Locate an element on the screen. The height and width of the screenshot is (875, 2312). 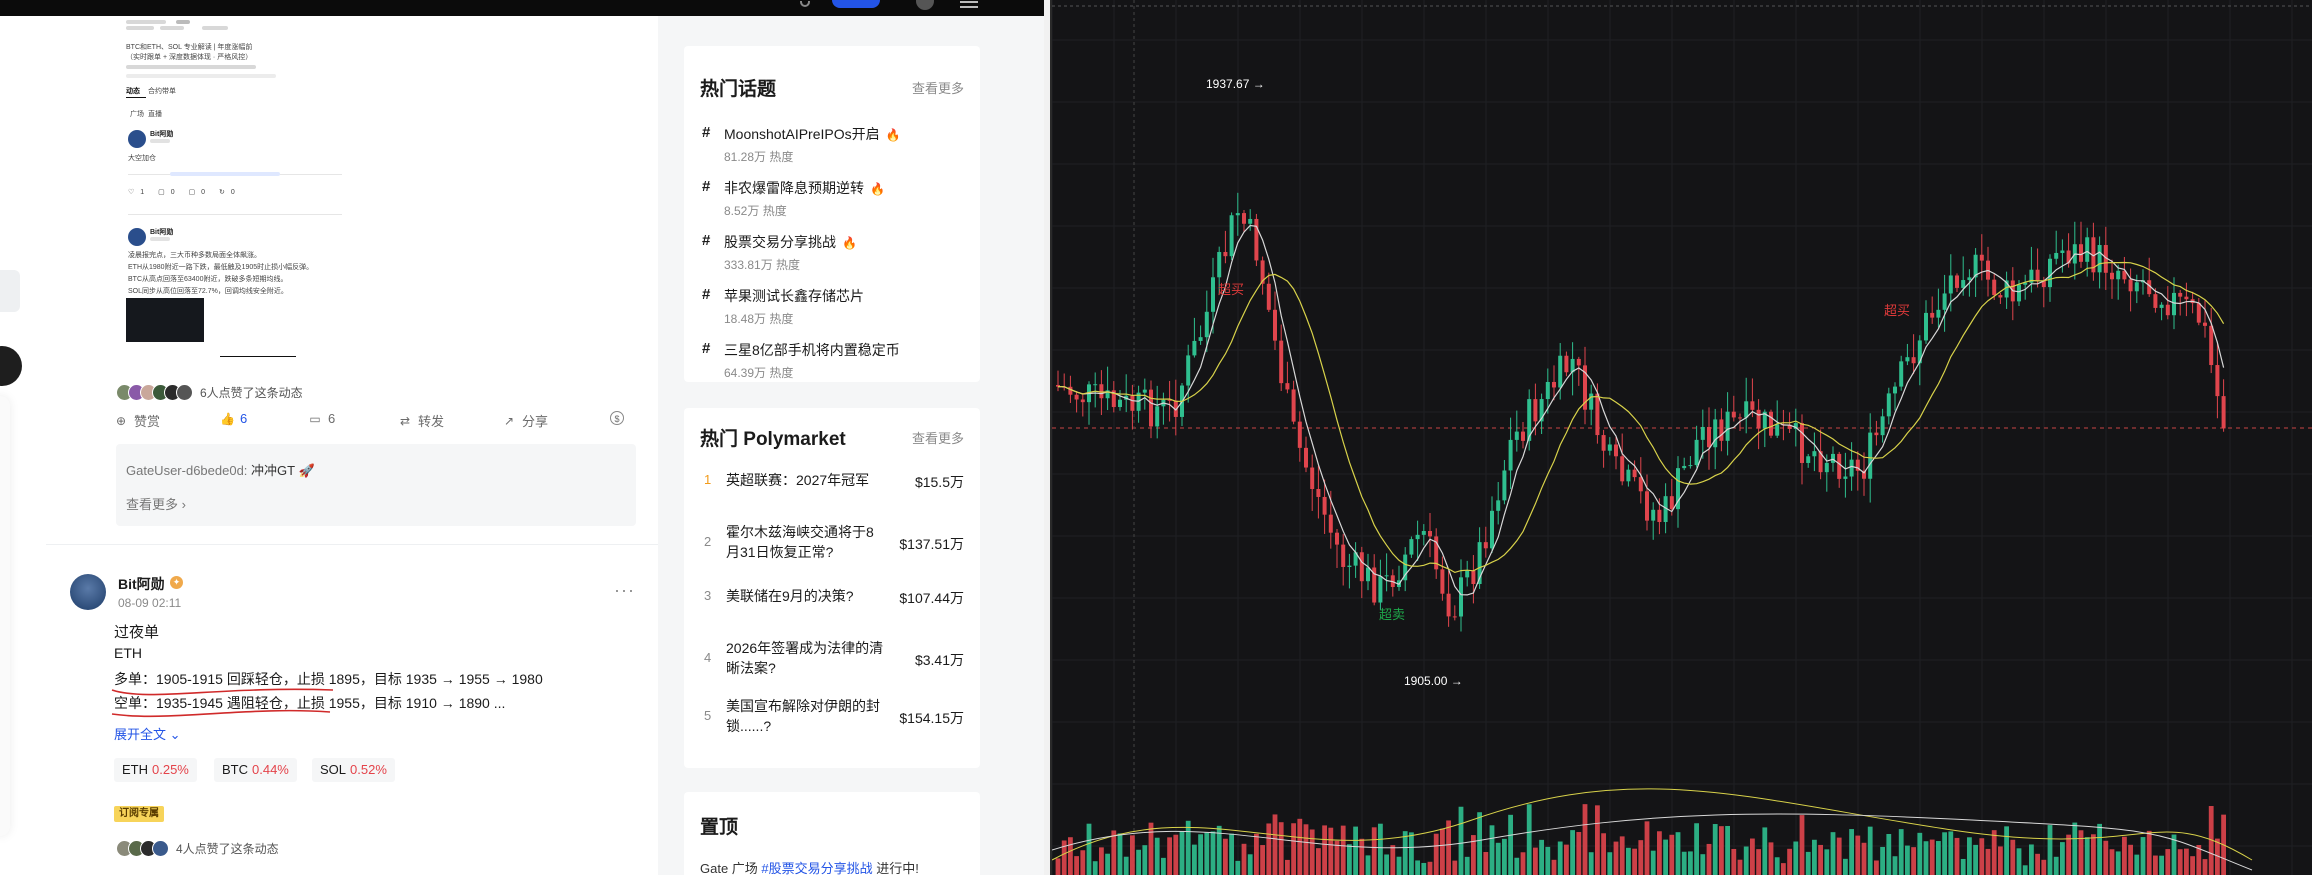
ticker-chip: ETH 0.25% is located at coordinates (155, 770).